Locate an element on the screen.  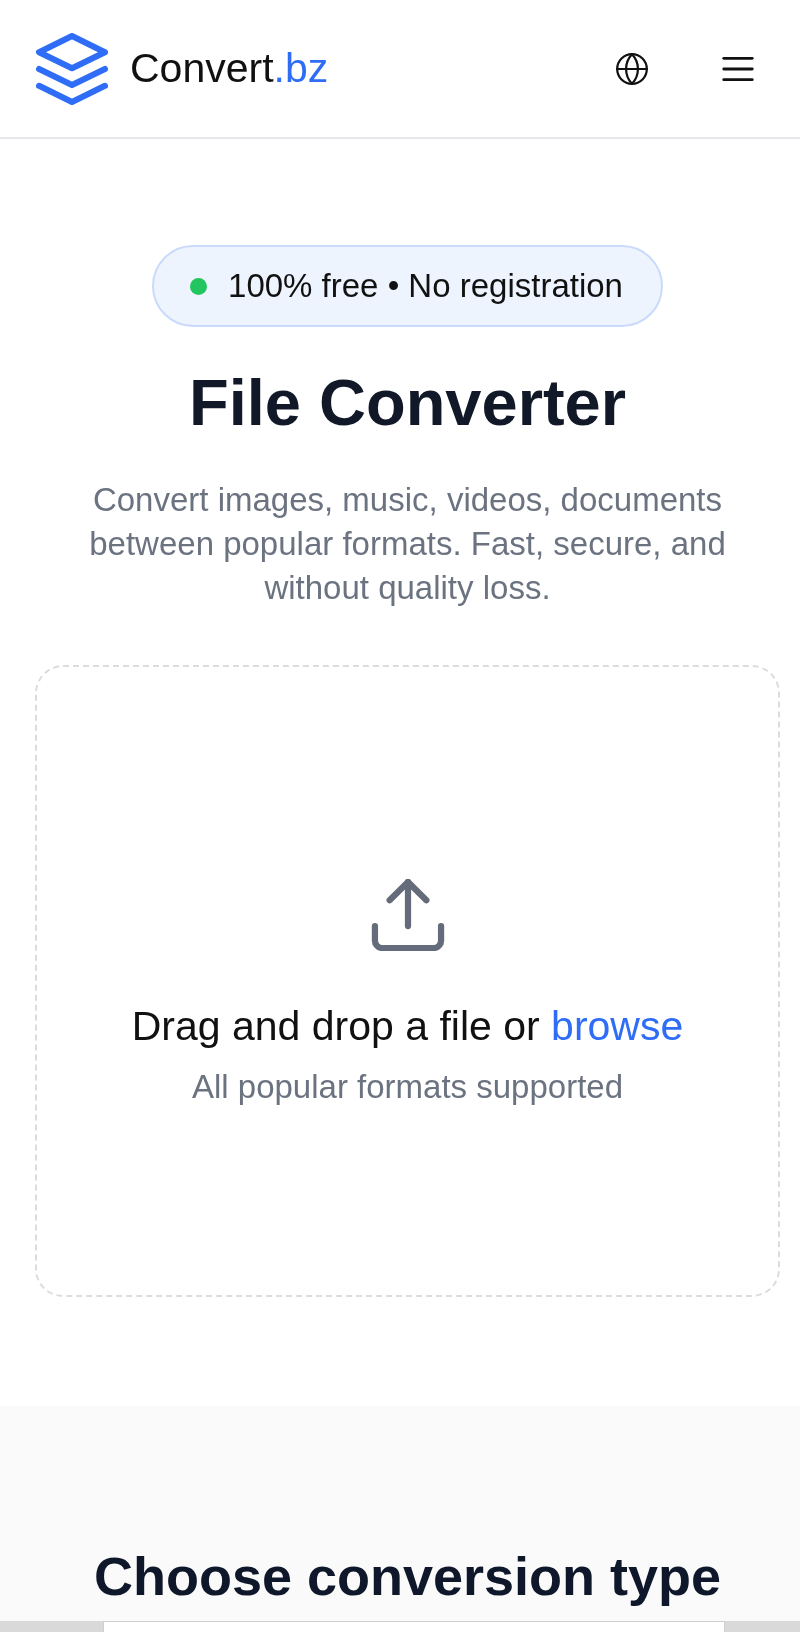
brand-name: Convert.bz is located at coordinates (229, 68).